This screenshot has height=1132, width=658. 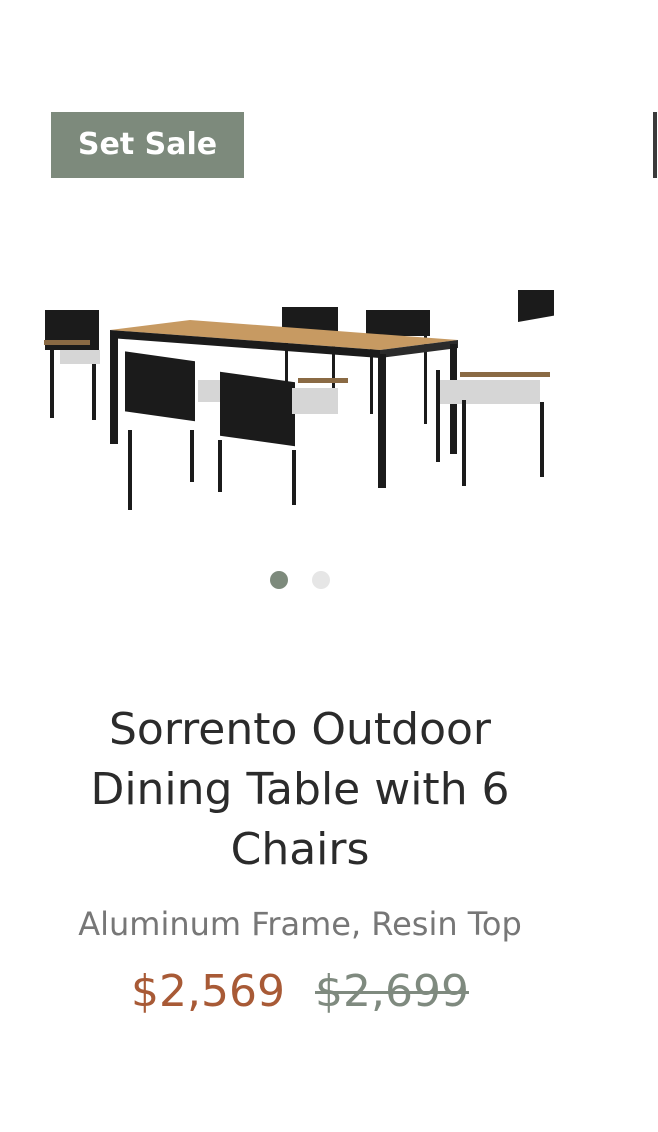 What do you see at coordinates (495, 388) in the screenshot?
I see `chair-right` at bounding box center [495, 388].